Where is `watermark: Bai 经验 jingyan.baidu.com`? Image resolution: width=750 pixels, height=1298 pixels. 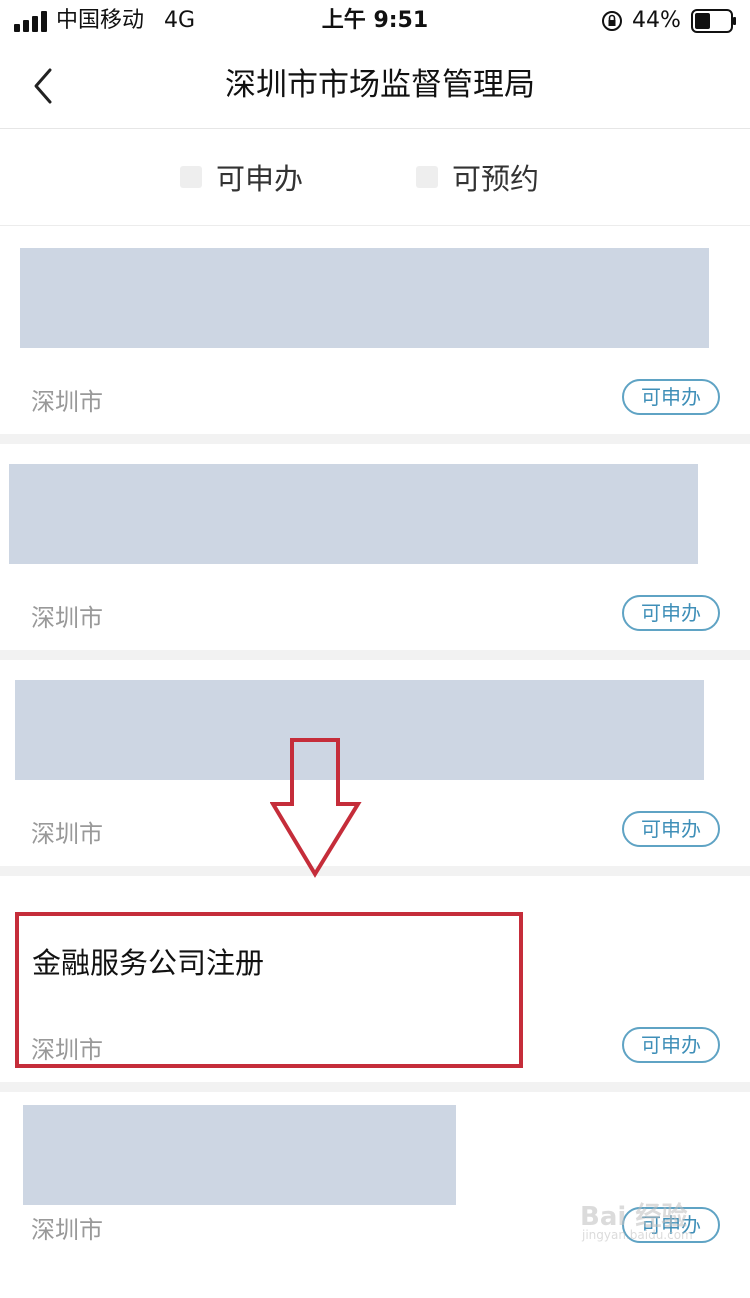 watermark: Bai 经验 jingyan.baidu.com is located at coordinates (659, 1218).